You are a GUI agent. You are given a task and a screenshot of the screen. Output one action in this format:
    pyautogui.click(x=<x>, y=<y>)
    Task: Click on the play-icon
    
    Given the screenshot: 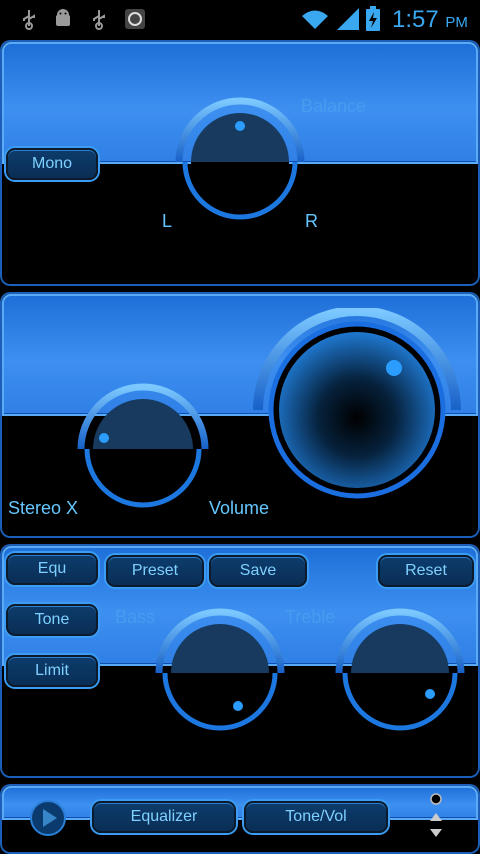 What is the action you would take?
    pyautogui.click(x=48, y=818)
    